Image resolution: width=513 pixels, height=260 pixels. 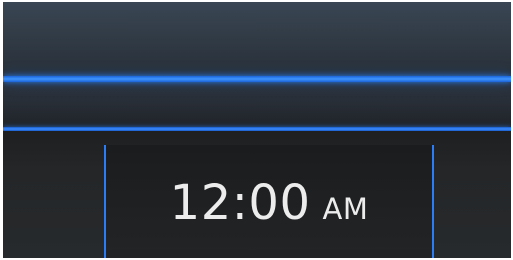 I want to click on clock-meridiem: AM, so click(x=345, y=209).